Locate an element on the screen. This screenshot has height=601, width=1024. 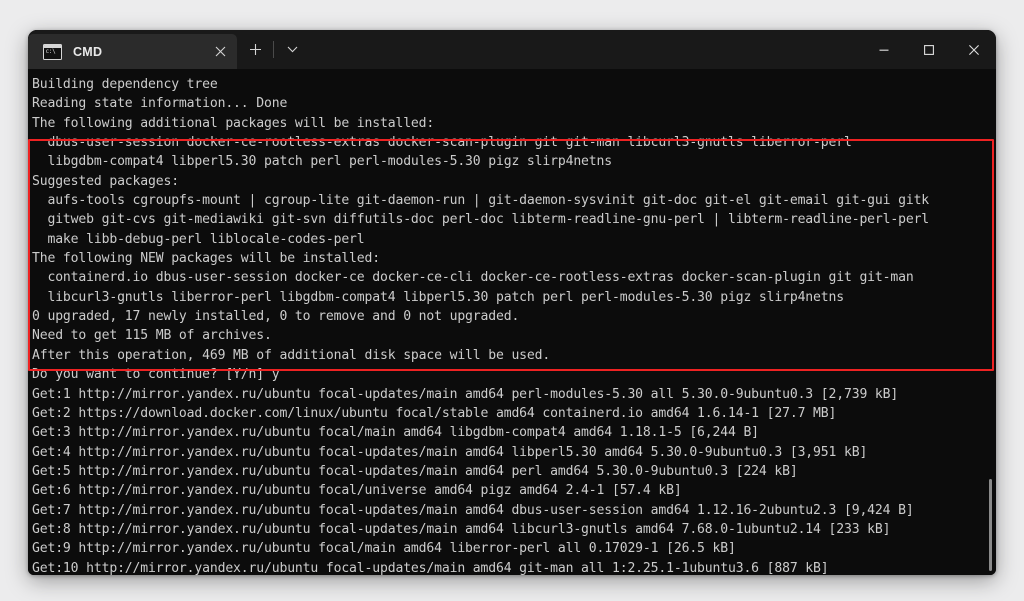
maximize-button is located at coordinates (928, 49).